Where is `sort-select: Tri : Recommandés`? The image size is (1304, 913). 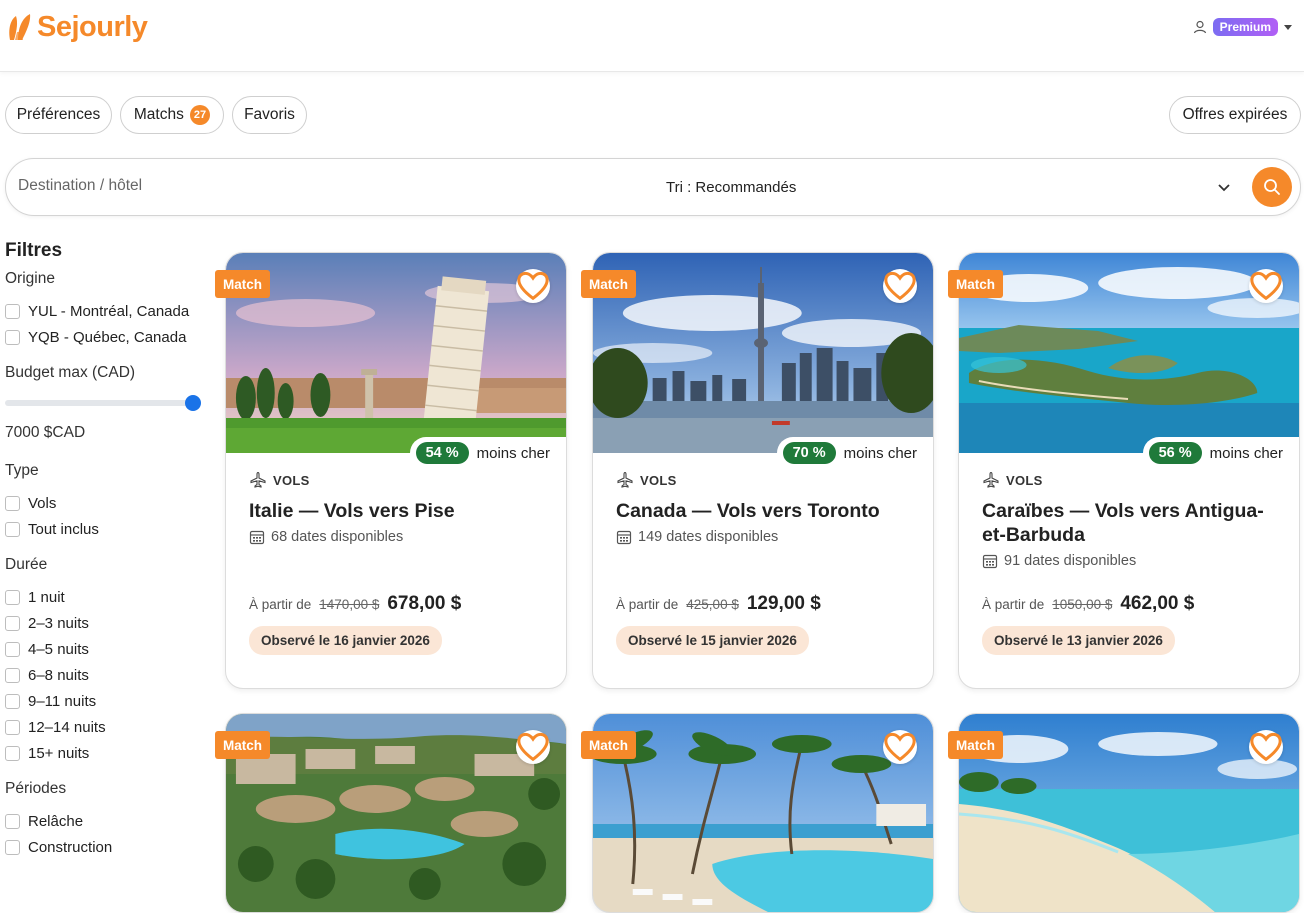 sort-select: Tri : Recommandés is located at coordinates (731, 187).